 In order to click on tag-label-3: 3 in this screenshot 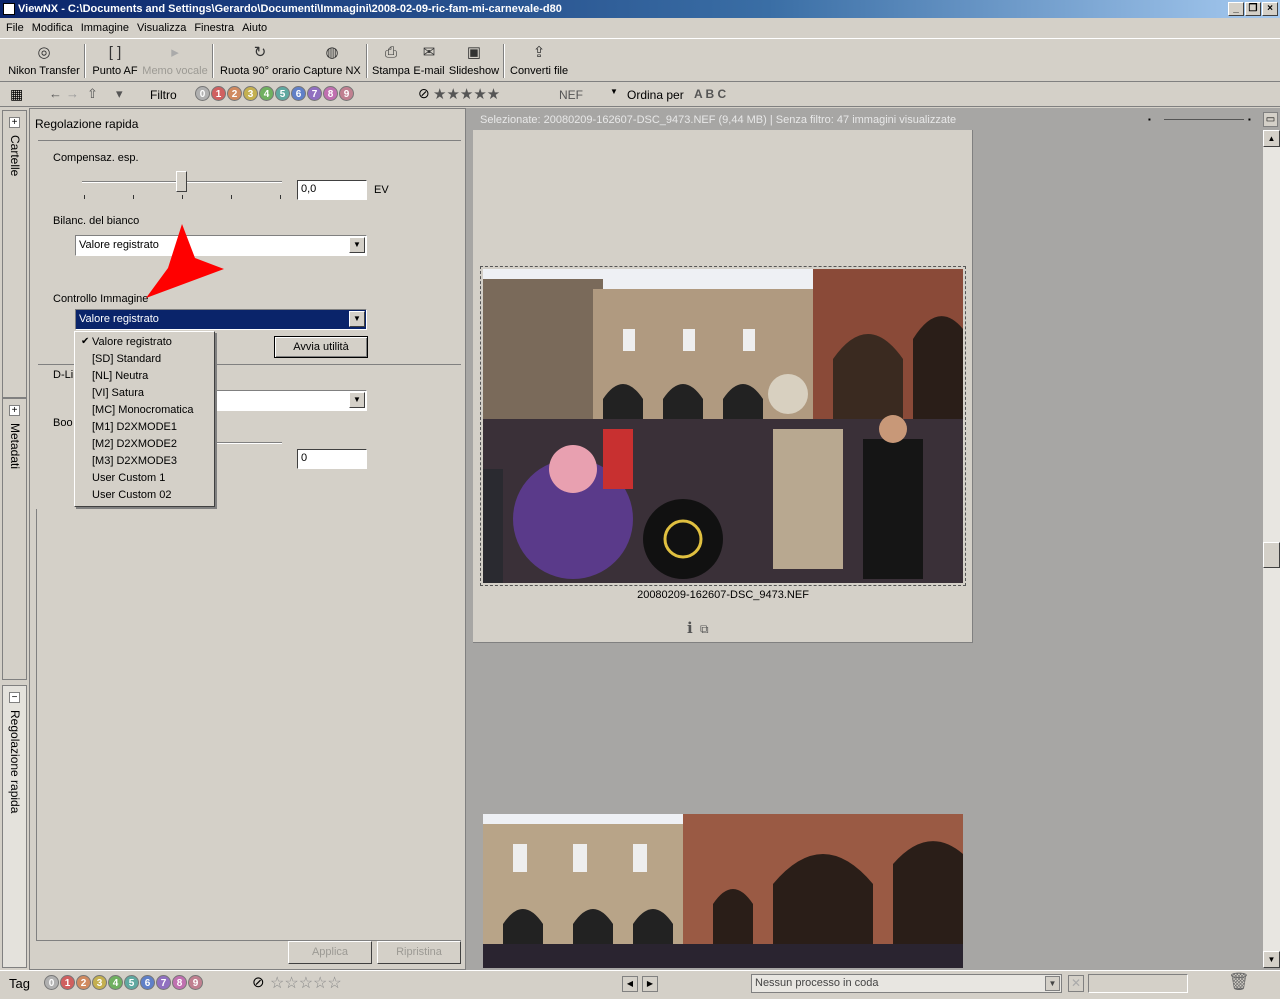, I will do `click(99, 982)`.